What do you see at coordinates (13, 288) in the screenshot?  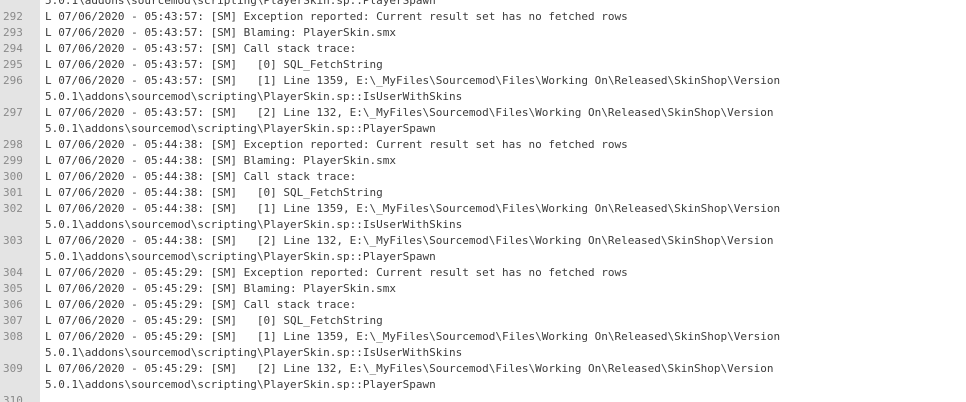 I see `line-number: 305` at bounding box center [13, 288].